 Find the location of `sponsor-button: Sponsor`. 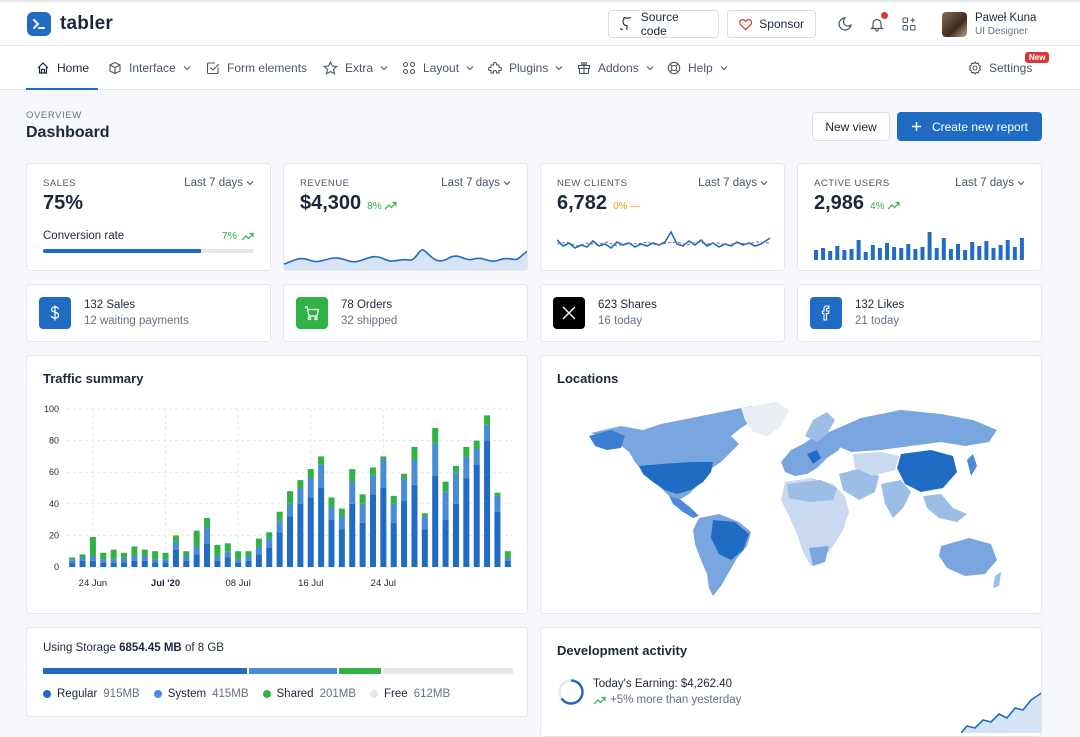

sponsor-button: Sponsor is located at coordinates (771, 24).